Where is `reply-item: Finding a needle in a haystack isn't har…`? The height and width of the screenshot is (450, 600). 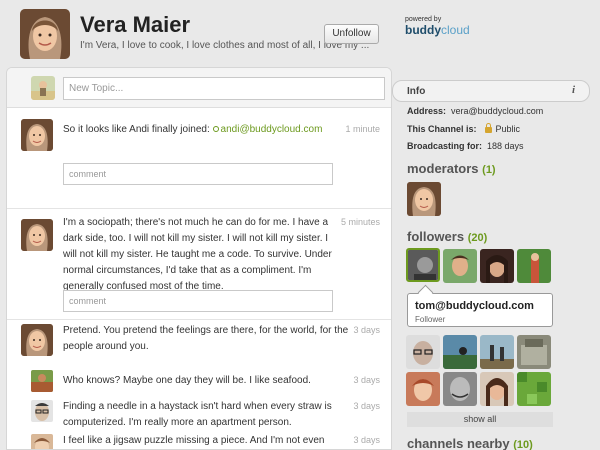 reply-item: Finding a needle in a haystack isn't har… is located at coordinates (199, 416).